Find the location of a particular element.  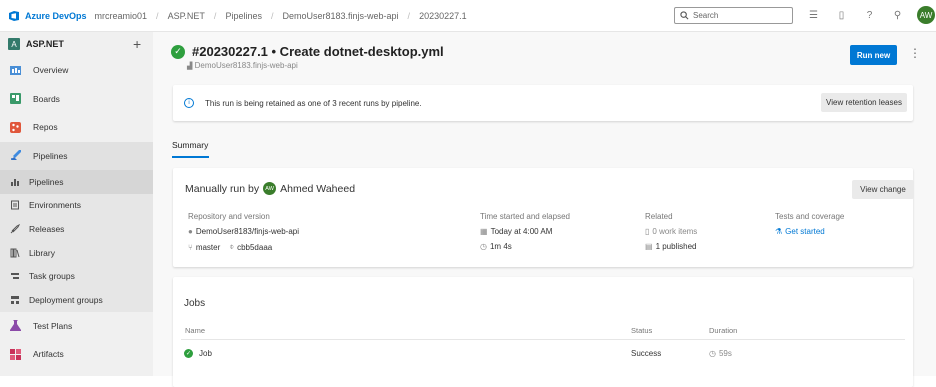

sidebar-subitem-environments: Environments is located at coordinates (76, 206).